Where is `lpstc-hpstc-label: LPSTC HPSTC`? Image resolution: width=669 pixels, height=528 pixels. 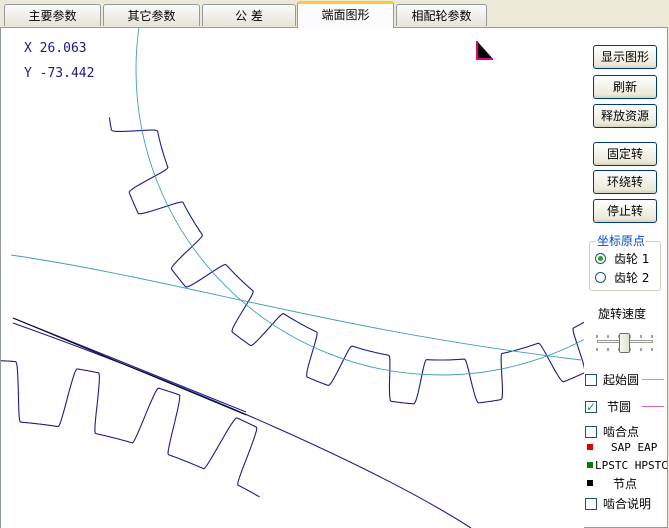 lpstc-hpstc-label: LPSTC HPSTC is located at coordinates (631, 465).